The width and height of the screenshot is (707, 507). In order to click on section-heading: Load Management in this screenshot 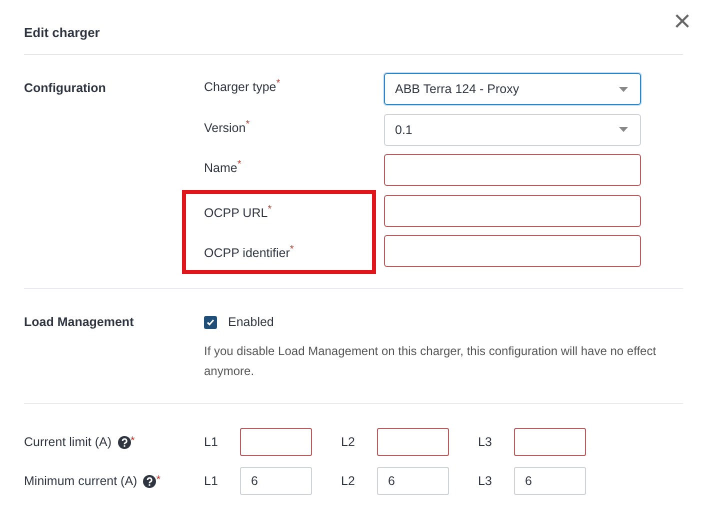, I will do `click(79, 322)`.